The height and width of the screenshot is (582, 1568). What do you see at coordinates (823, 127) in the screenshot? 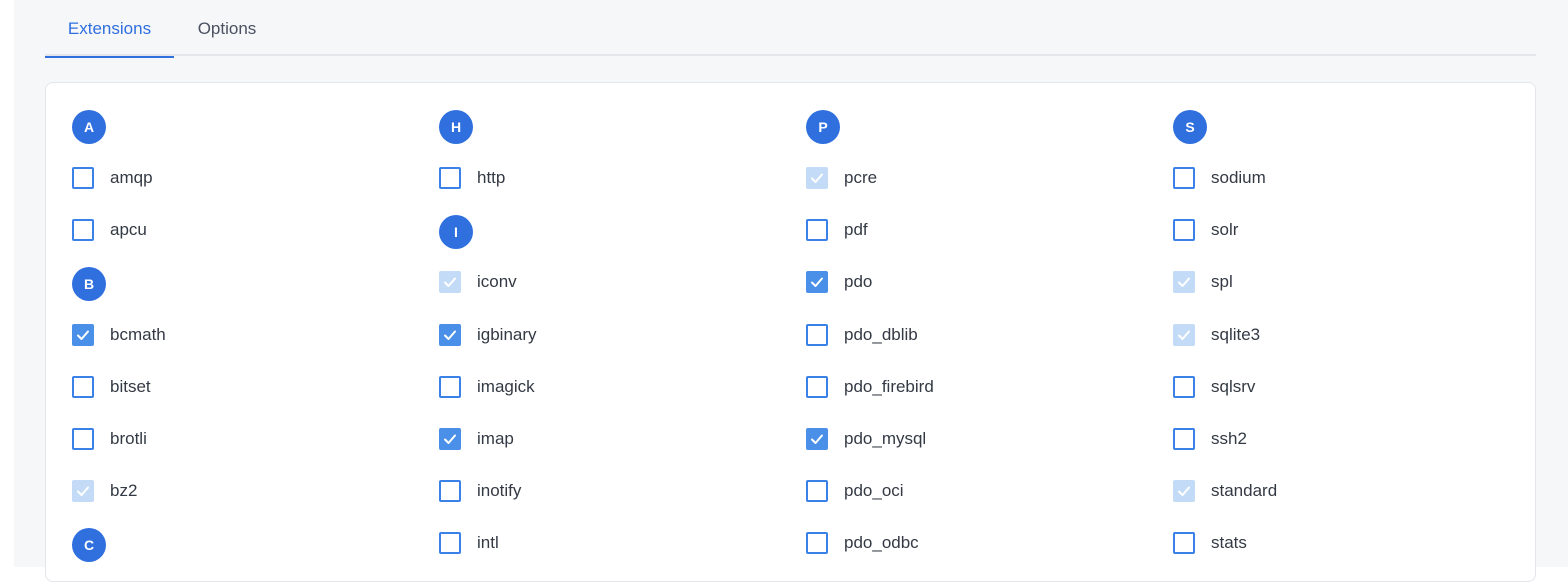
I see `letter-badge: P` at bounding box center [823, 127].